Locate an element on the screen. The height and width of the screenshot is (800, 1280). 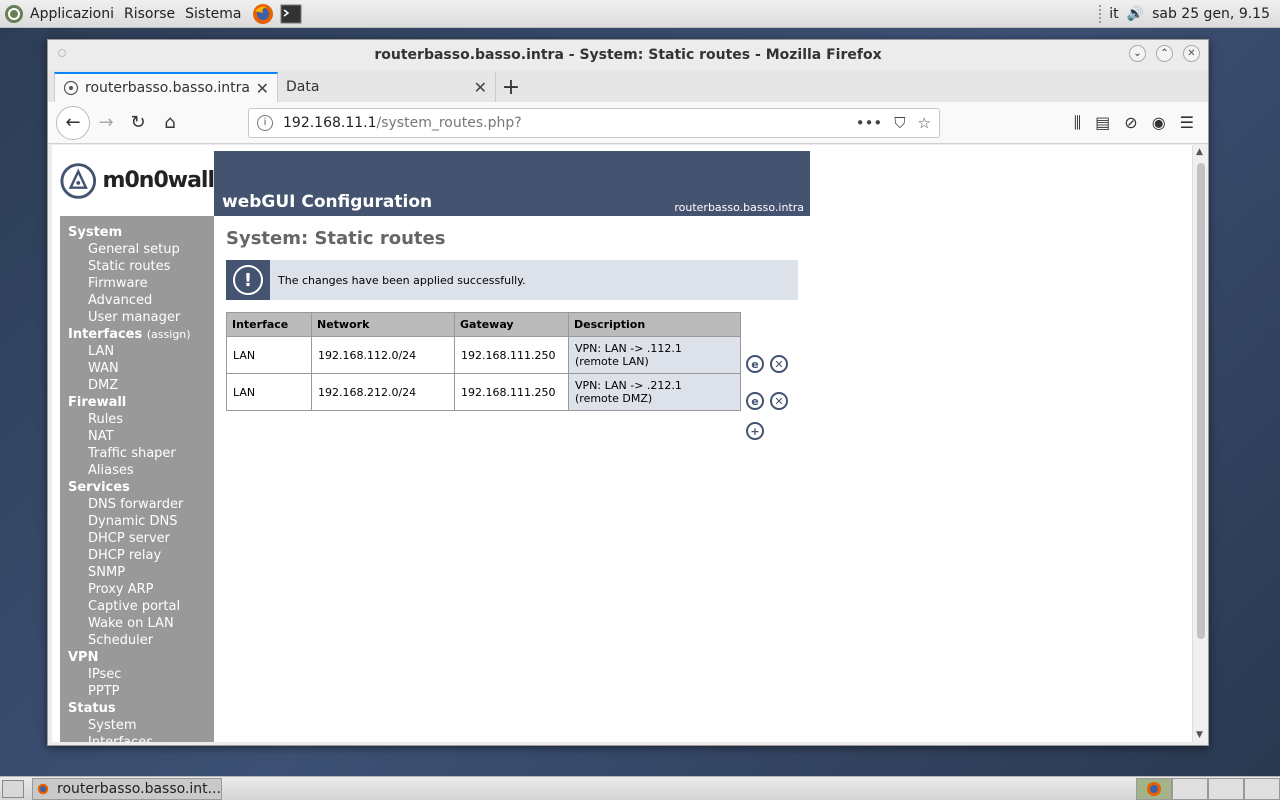
maximize-button: ⌃ is located at coordinates (1164, 53).